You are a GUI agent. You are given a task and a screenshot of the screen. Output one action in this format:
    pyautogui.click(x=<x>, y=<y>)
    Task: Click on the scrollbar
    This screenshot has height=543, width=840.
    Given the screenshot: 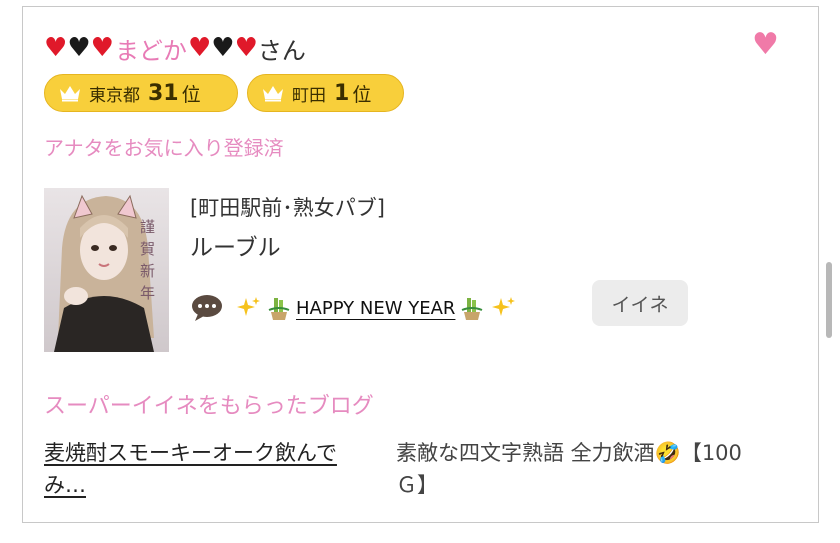 What is the action you would take?
    pyautogui.click(x=829, y=300)
    